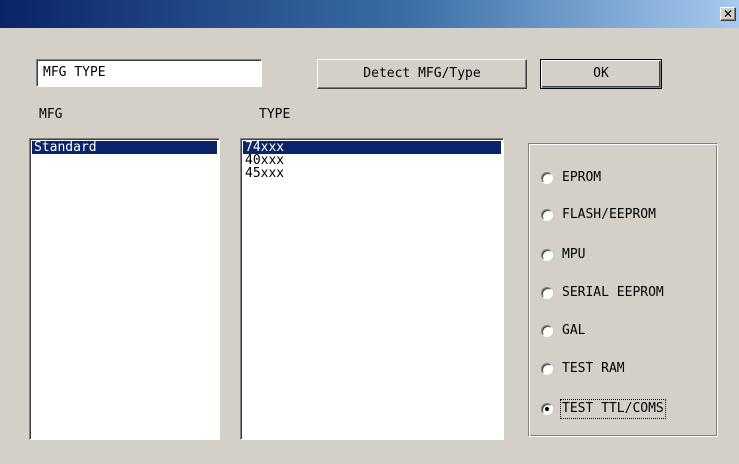 This screenshot has height=464, width=739. I want to click on radio-eprom: EPROM, so click(571, 178).